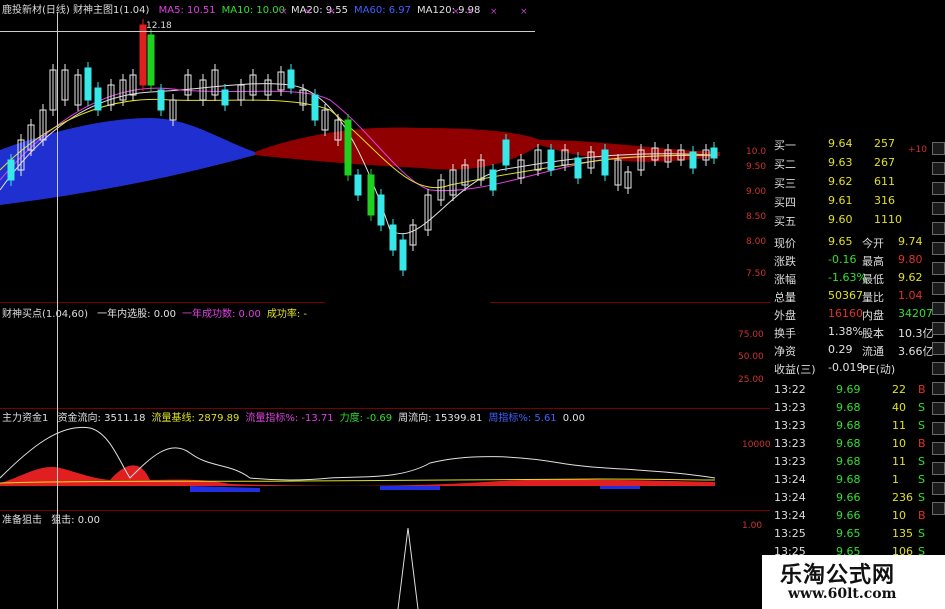  I want to click on tick-row: 13:23 9.68 40 S, so click(850, 409).